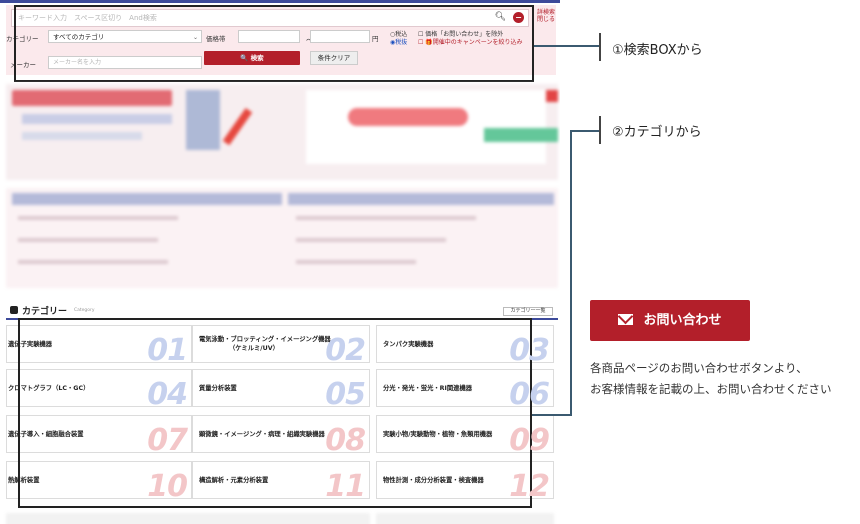 The width and height of the screenshot is (860, 524). I want to click on tag-icon, so click(14, 310).